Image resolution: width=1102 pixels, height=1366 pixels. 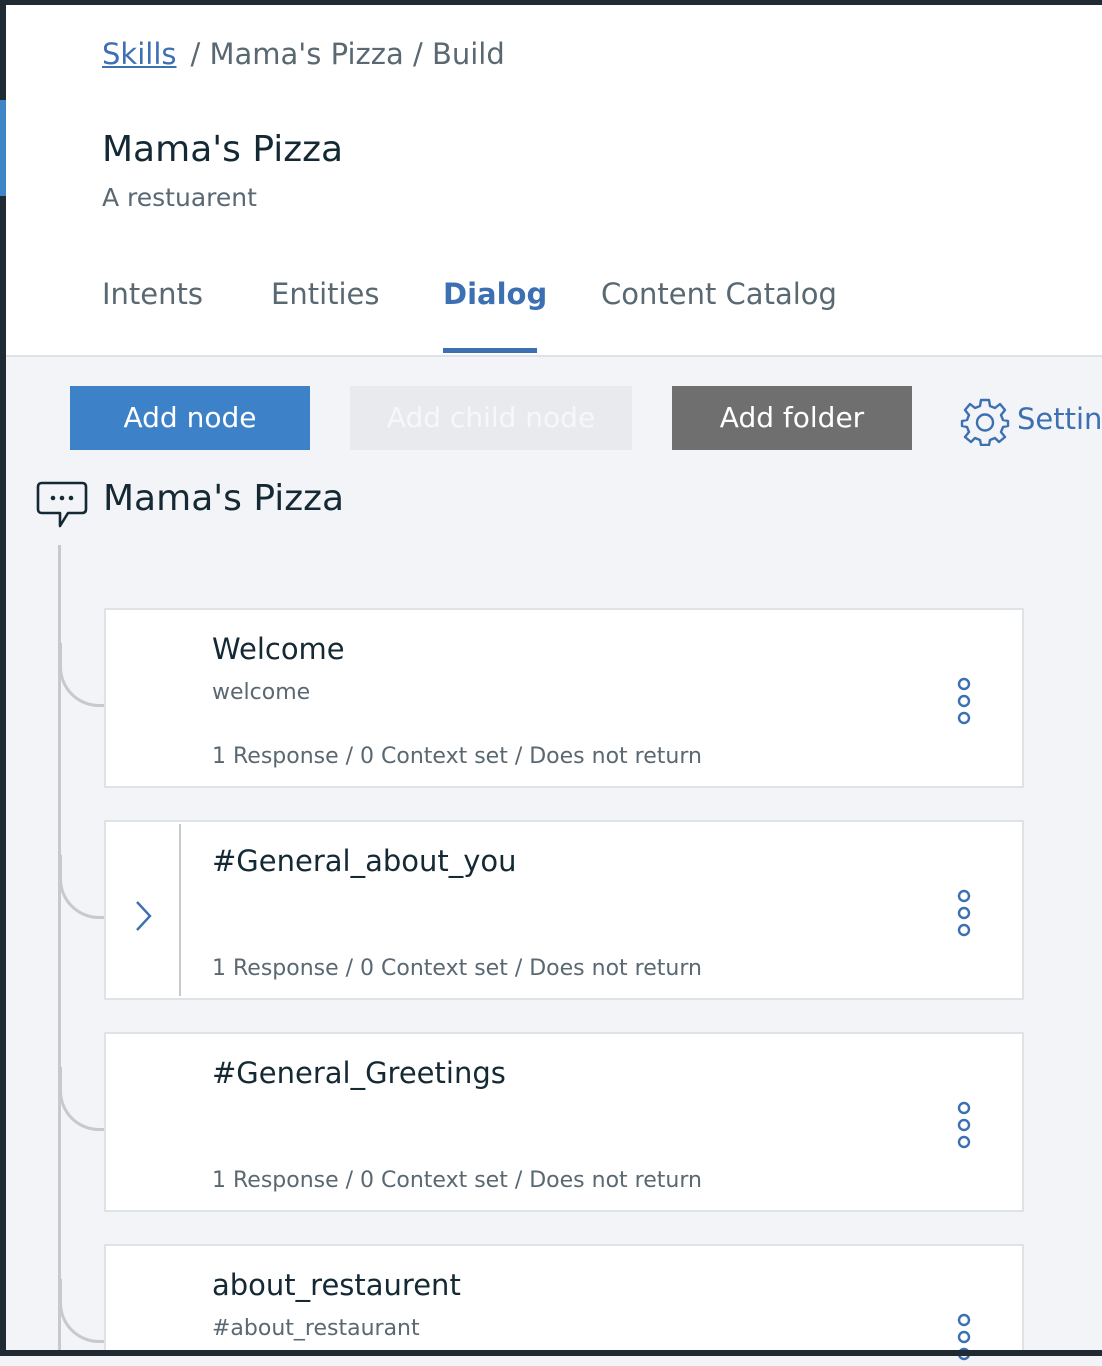 I want to click on add-child-node-button: Add child node, so click(x=491, y=418).